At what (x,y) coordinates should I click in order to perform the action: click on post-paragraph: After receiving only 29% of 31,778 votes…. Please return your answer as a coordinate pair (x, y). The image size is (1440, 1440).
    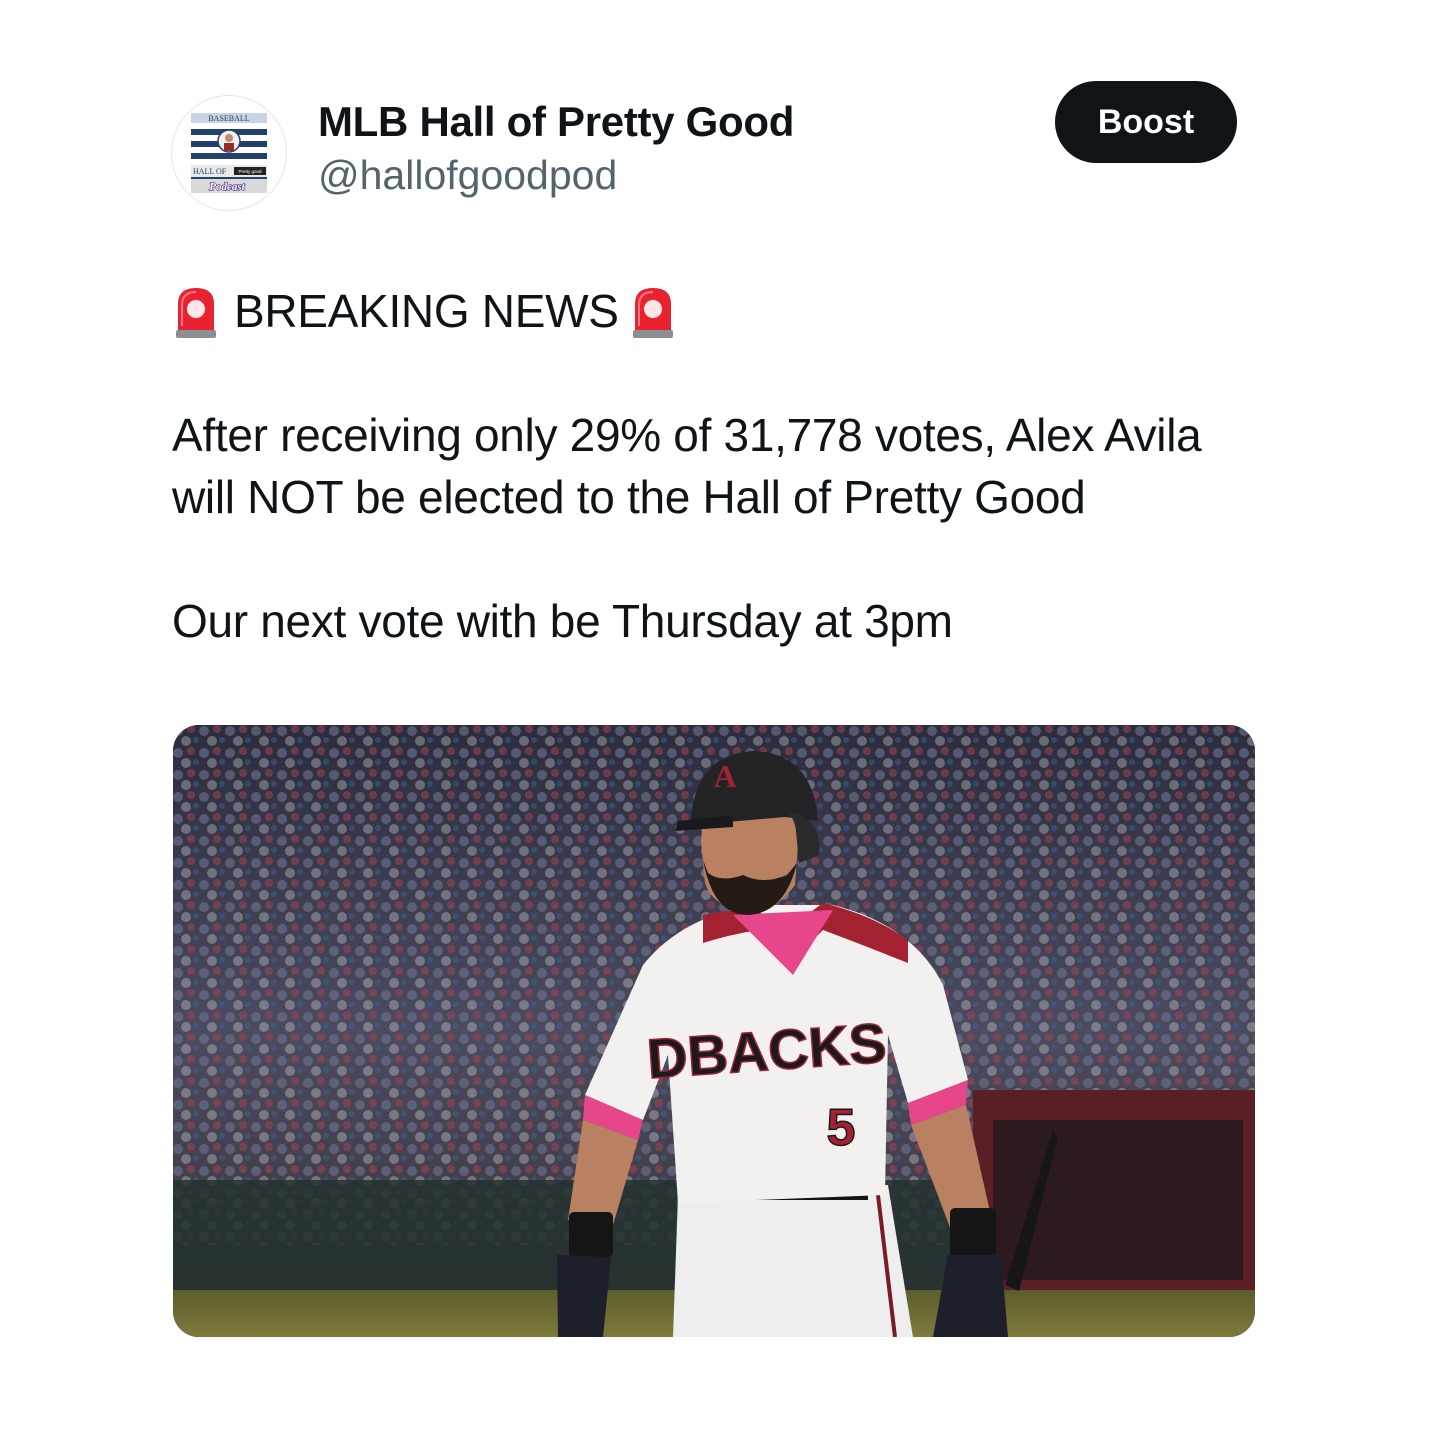
    Looking at the image, I should click on (687, 466).